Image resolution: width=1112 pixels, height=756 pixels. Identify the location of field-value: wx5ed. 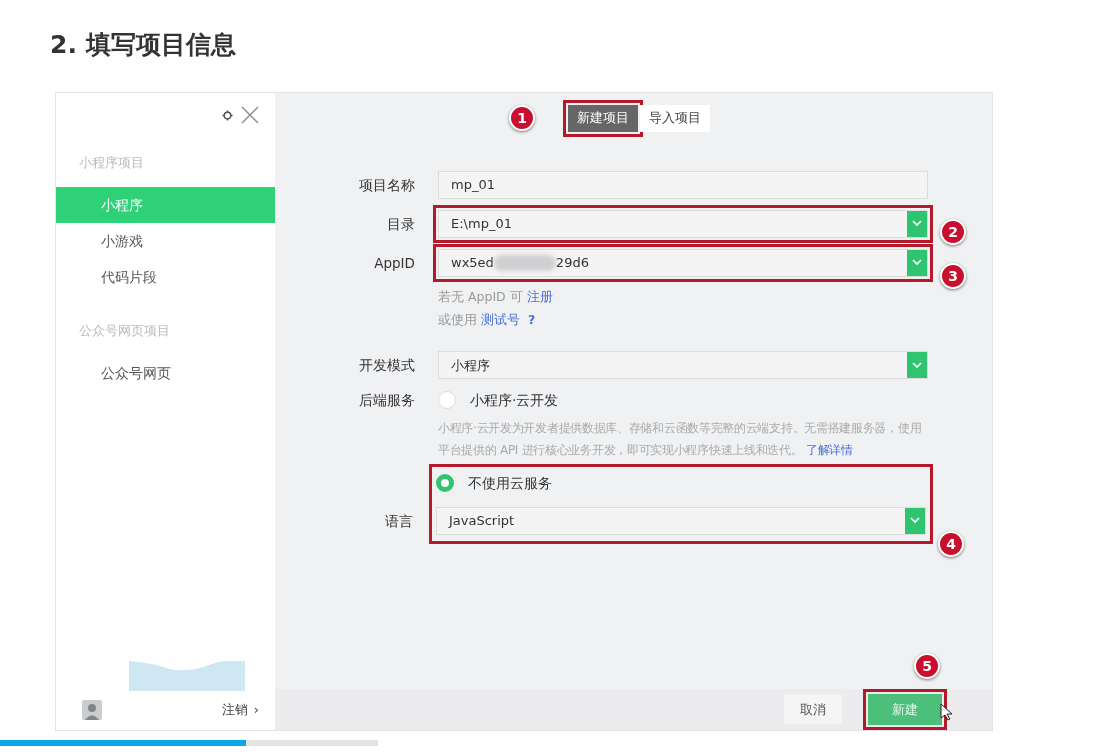
(472, 263).